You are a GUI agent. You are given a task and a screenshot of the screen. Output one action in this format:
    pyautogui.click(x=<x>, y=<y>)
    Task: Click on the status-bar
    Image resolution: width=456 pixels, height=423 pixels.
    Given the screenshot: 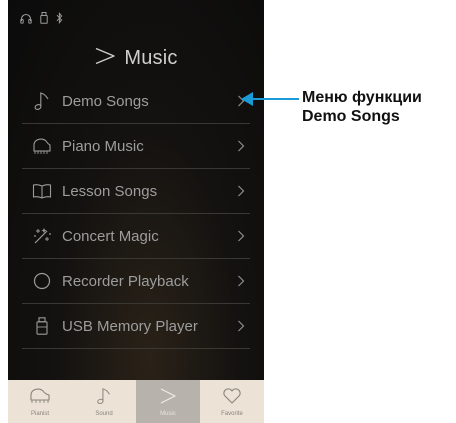 What is the action you would take?
    pyautogui.click(x=41, y=18)
    